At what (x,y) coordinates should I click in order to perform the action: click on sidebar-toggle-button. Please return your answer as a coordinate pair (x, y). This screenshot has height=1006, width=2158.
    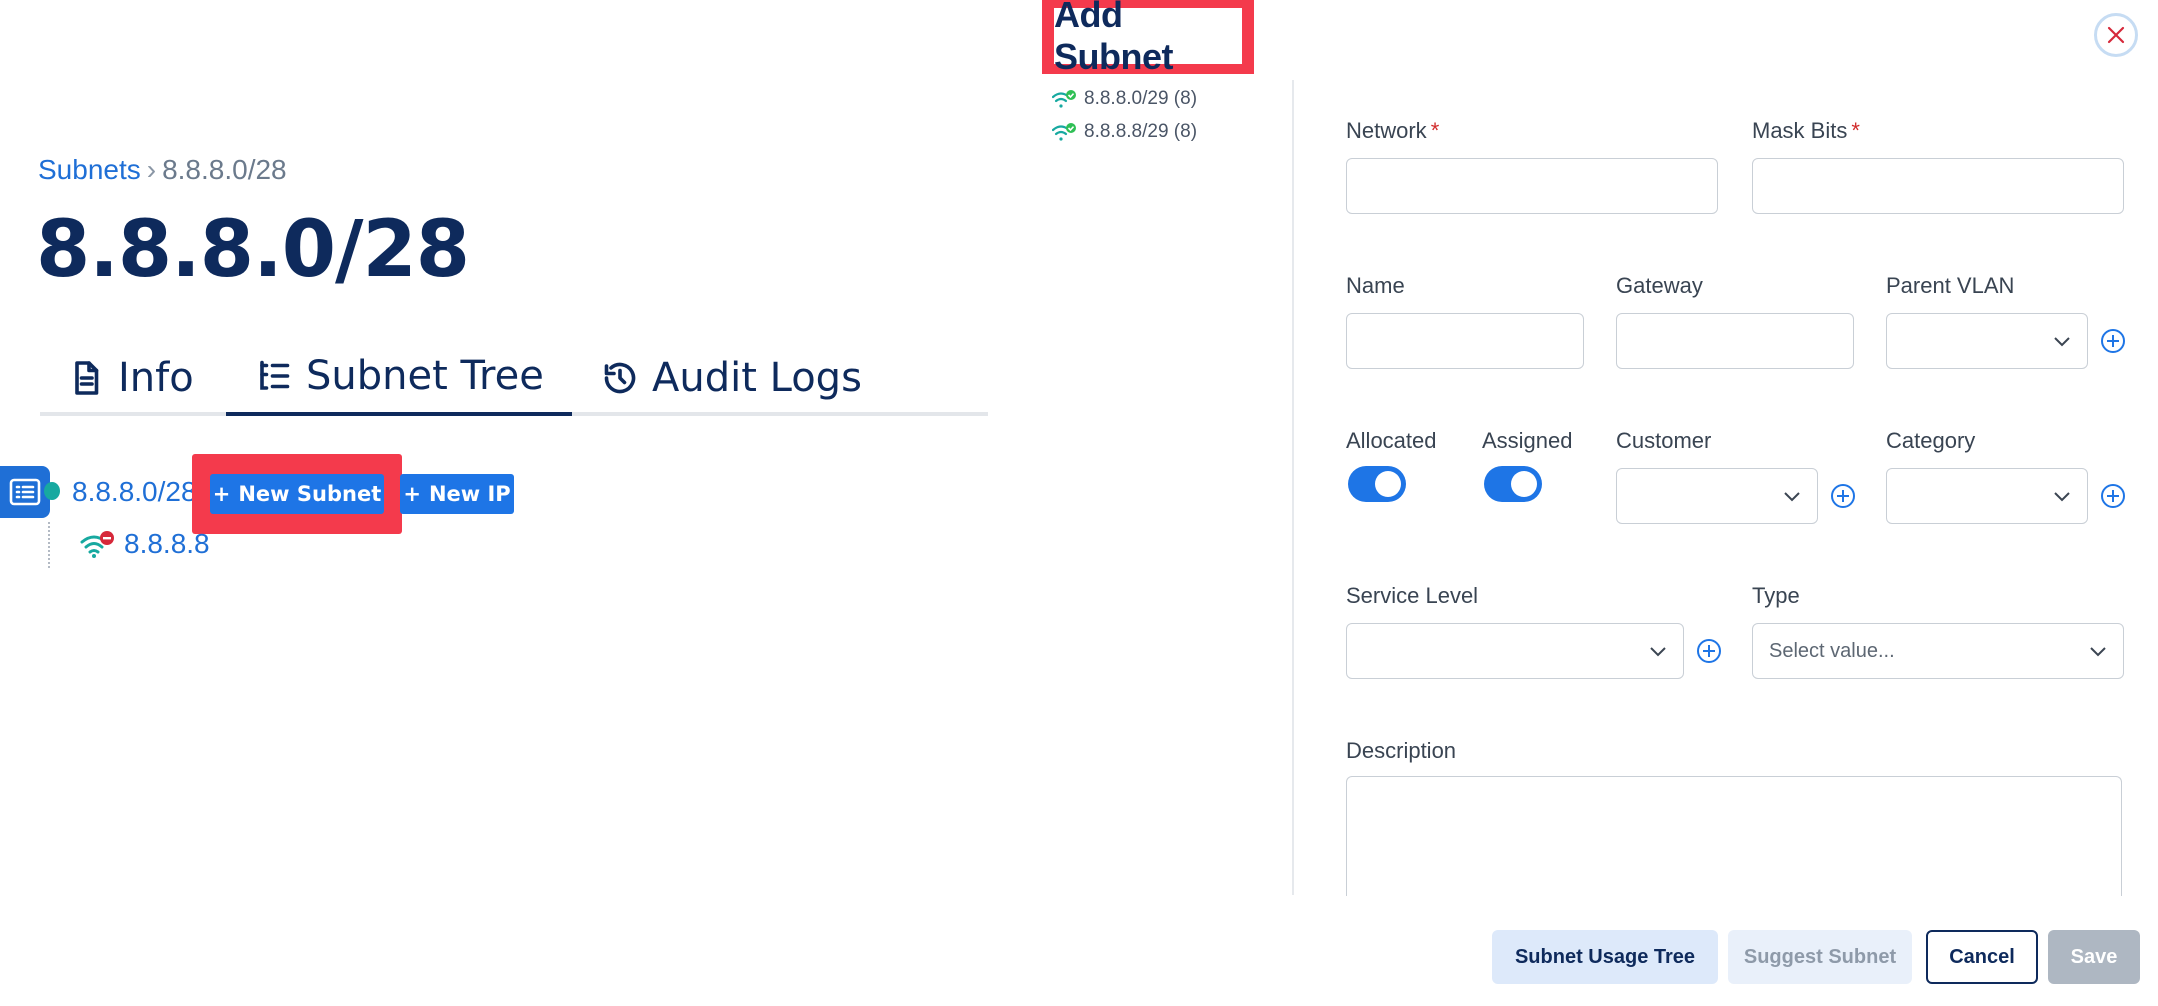
    Looking at the image, I should click on (25, 492).